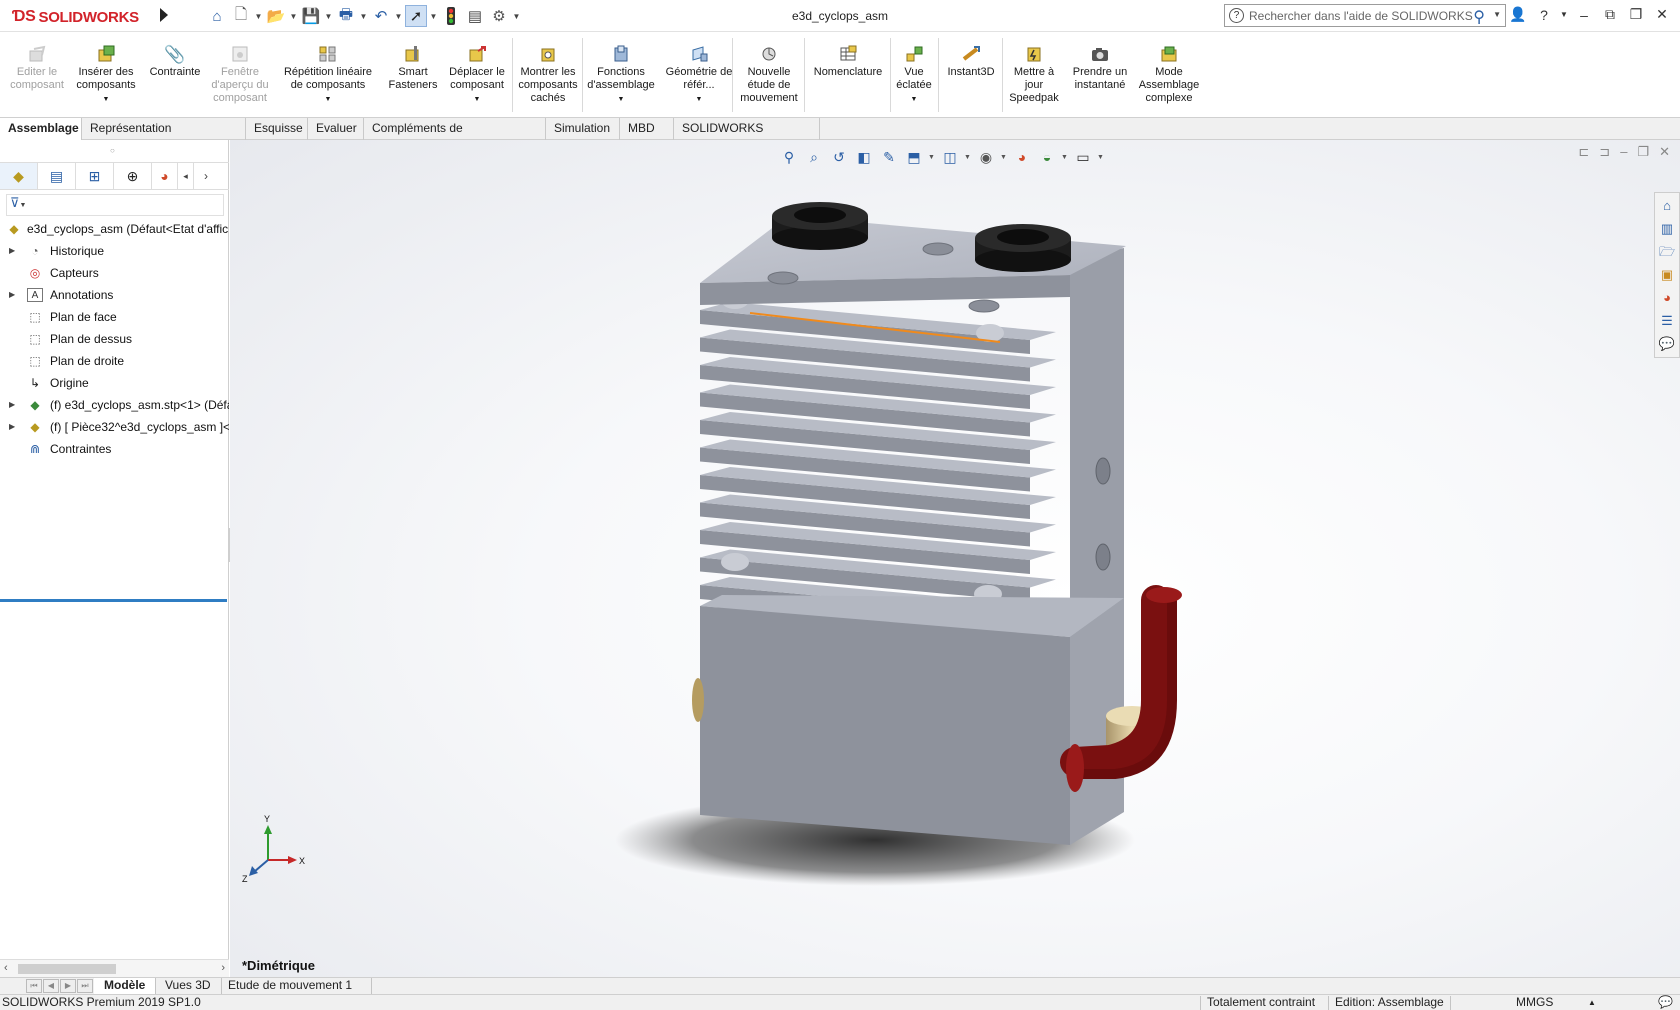 Image resolution: width=1680 pixels, height=1010 pixels. I want to click on rollback-bar, so click(113, 600).